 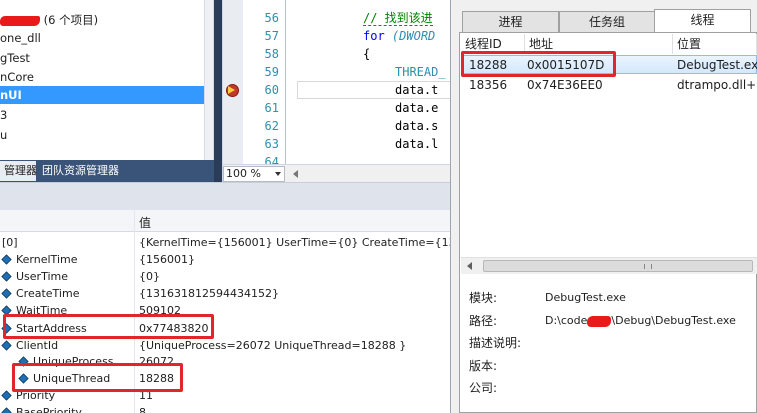 I want to click on code-type: (DWORD, so click(x=413, y=36).